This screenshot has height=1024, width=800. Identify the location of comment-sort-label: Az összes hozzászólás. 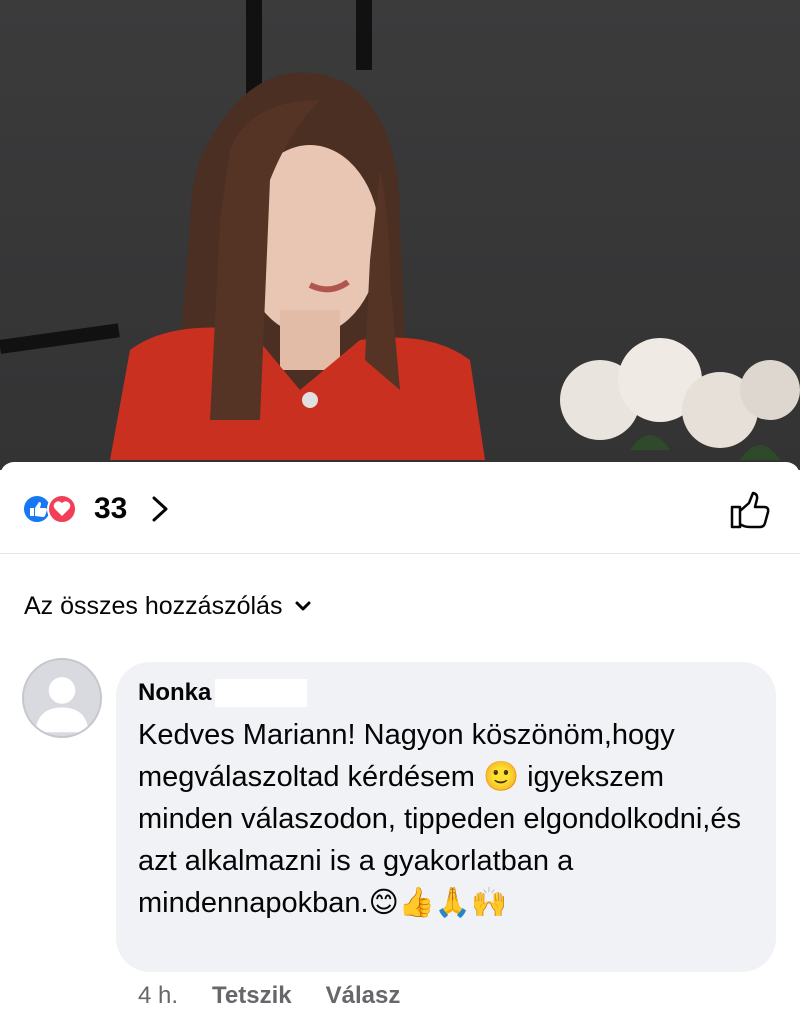
(153, 605).